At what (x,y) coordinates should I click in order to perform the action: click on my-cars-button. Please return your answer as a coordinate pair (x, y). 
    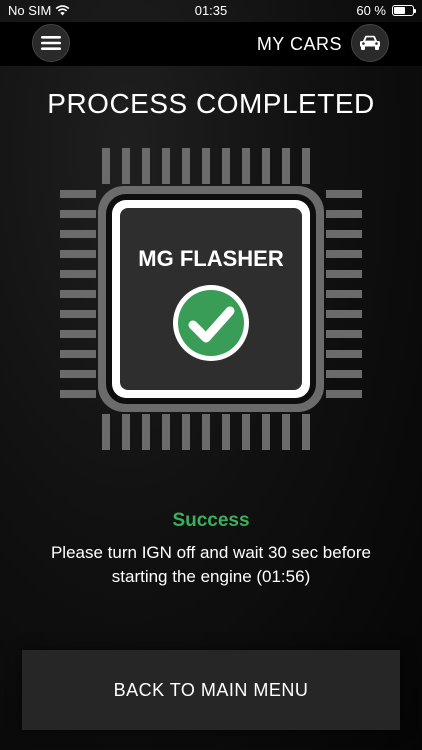
    Looking at the image, I should click on (370, 43).